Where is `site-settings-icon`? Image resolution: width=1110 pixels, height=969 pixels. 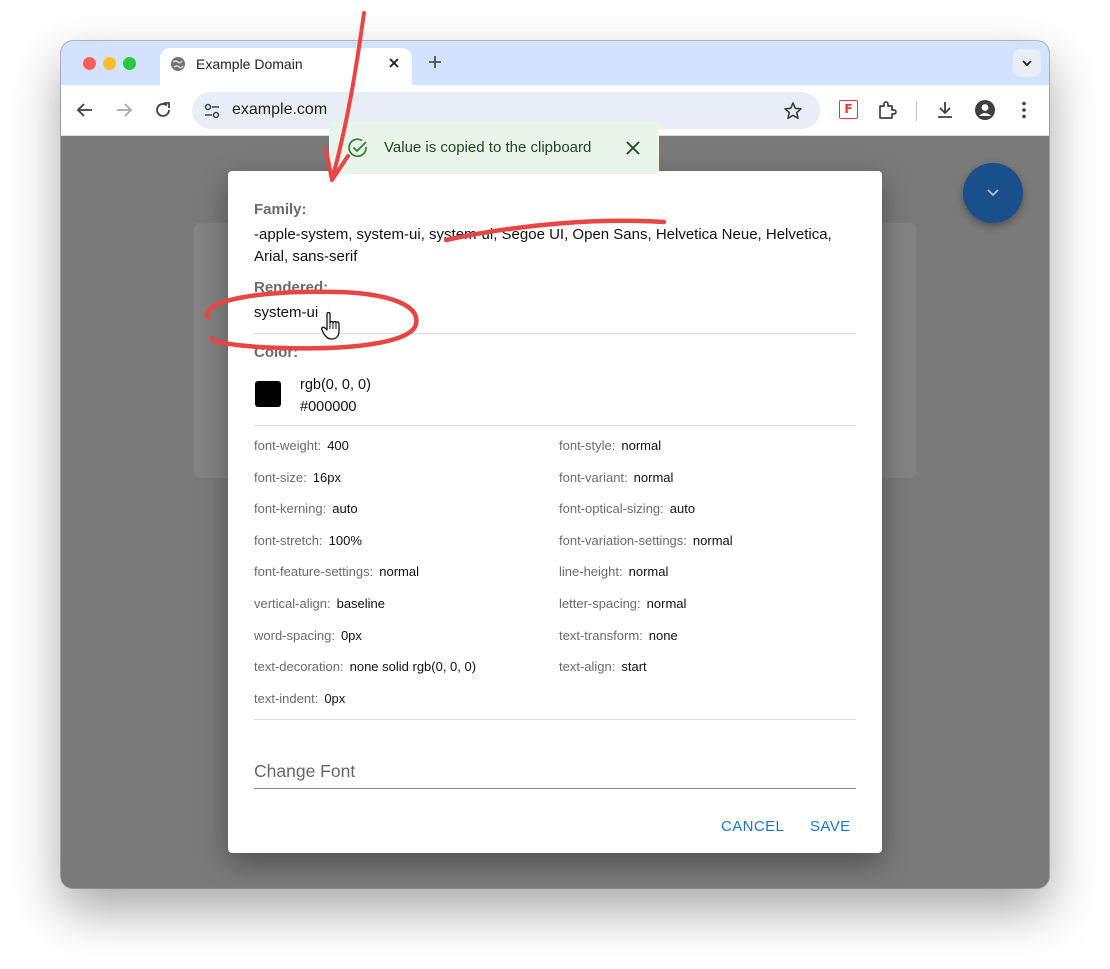
site-settings-icon is located at coordinates (212, 111).